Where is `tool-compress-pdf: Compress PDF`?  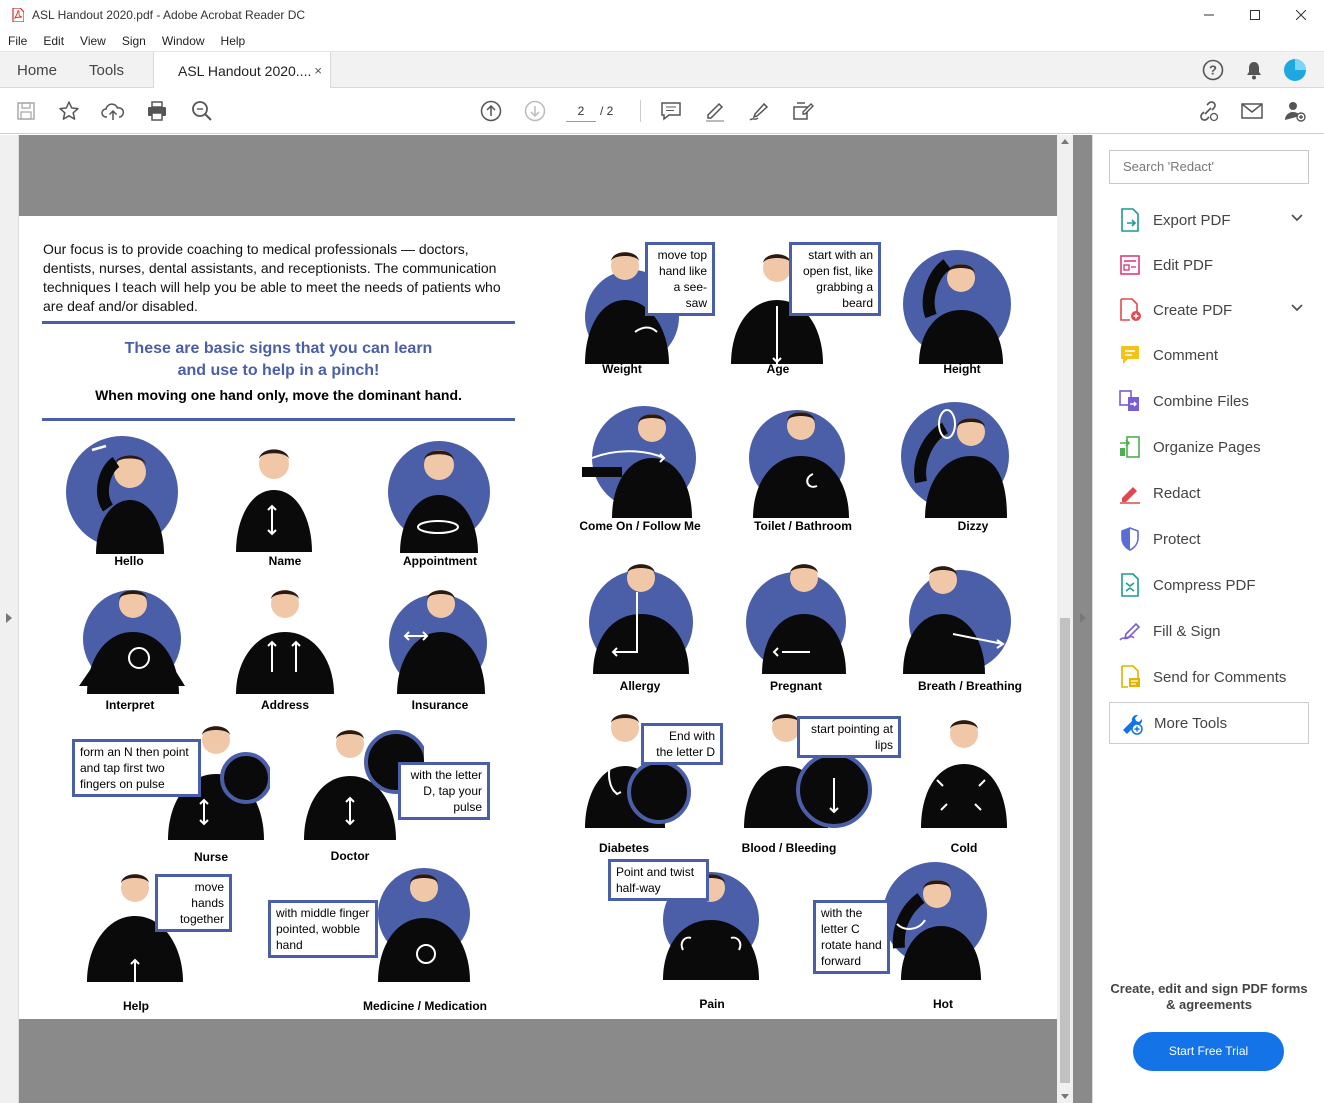 tool-compress-pdf: Compress PDF is located at coordinates (1209, 585).